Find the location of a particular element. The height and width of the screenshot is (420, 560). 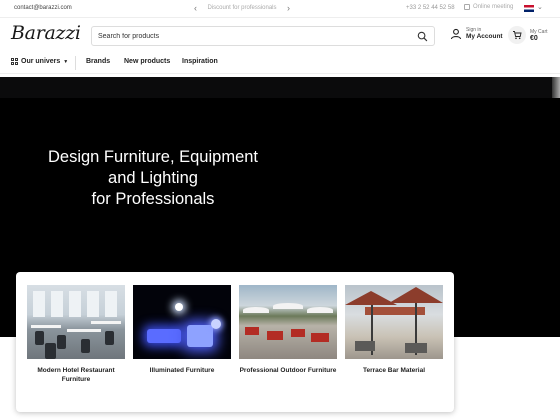

header: Barazzi Sign in My Account My Cart €0 is located at coordinates (280, 35).